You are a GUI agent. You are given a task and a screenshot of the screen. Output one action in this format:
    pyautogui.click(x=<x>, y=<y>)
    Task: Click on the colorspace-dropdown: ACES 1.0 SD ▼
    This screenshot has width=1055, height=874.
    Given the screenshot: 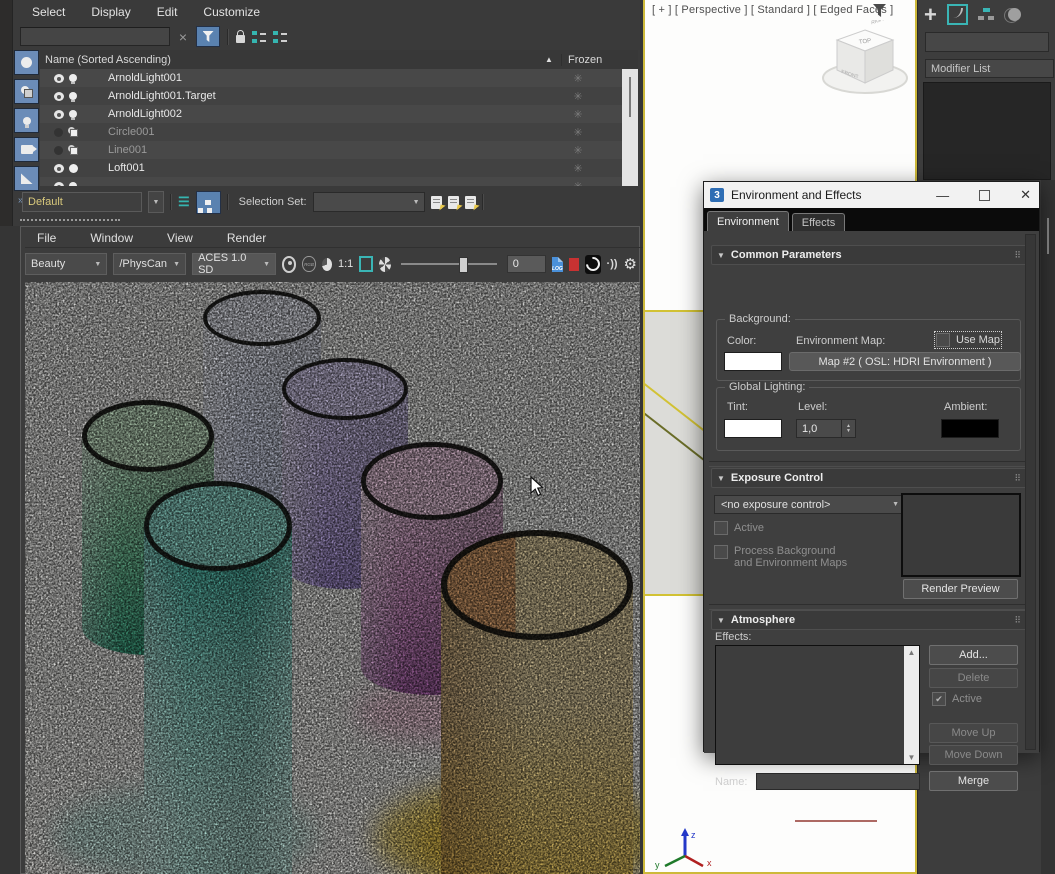 What is the action you would take?
    pyautogui.click(x=234, y=264)
    